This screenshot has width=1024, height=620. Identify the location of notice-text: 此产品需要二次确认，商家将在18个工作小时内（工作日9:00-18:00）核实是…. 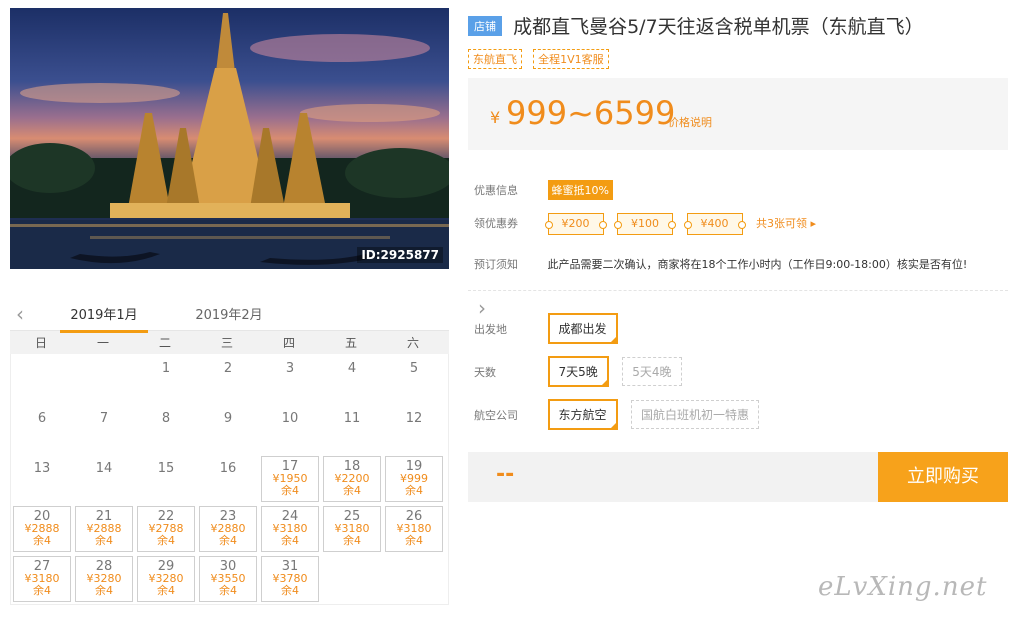
(757, 264).